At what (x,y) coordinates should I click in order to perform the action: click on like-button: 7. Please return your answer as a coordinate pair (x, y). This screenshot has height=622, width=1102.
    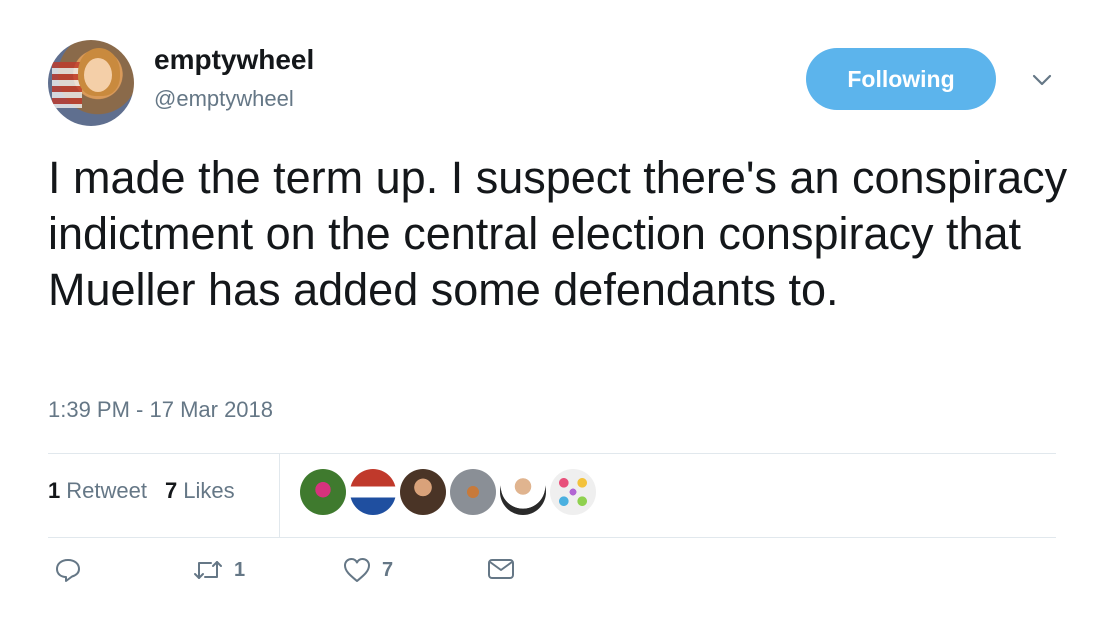
    Looking at the image, I should click on (367, 570).